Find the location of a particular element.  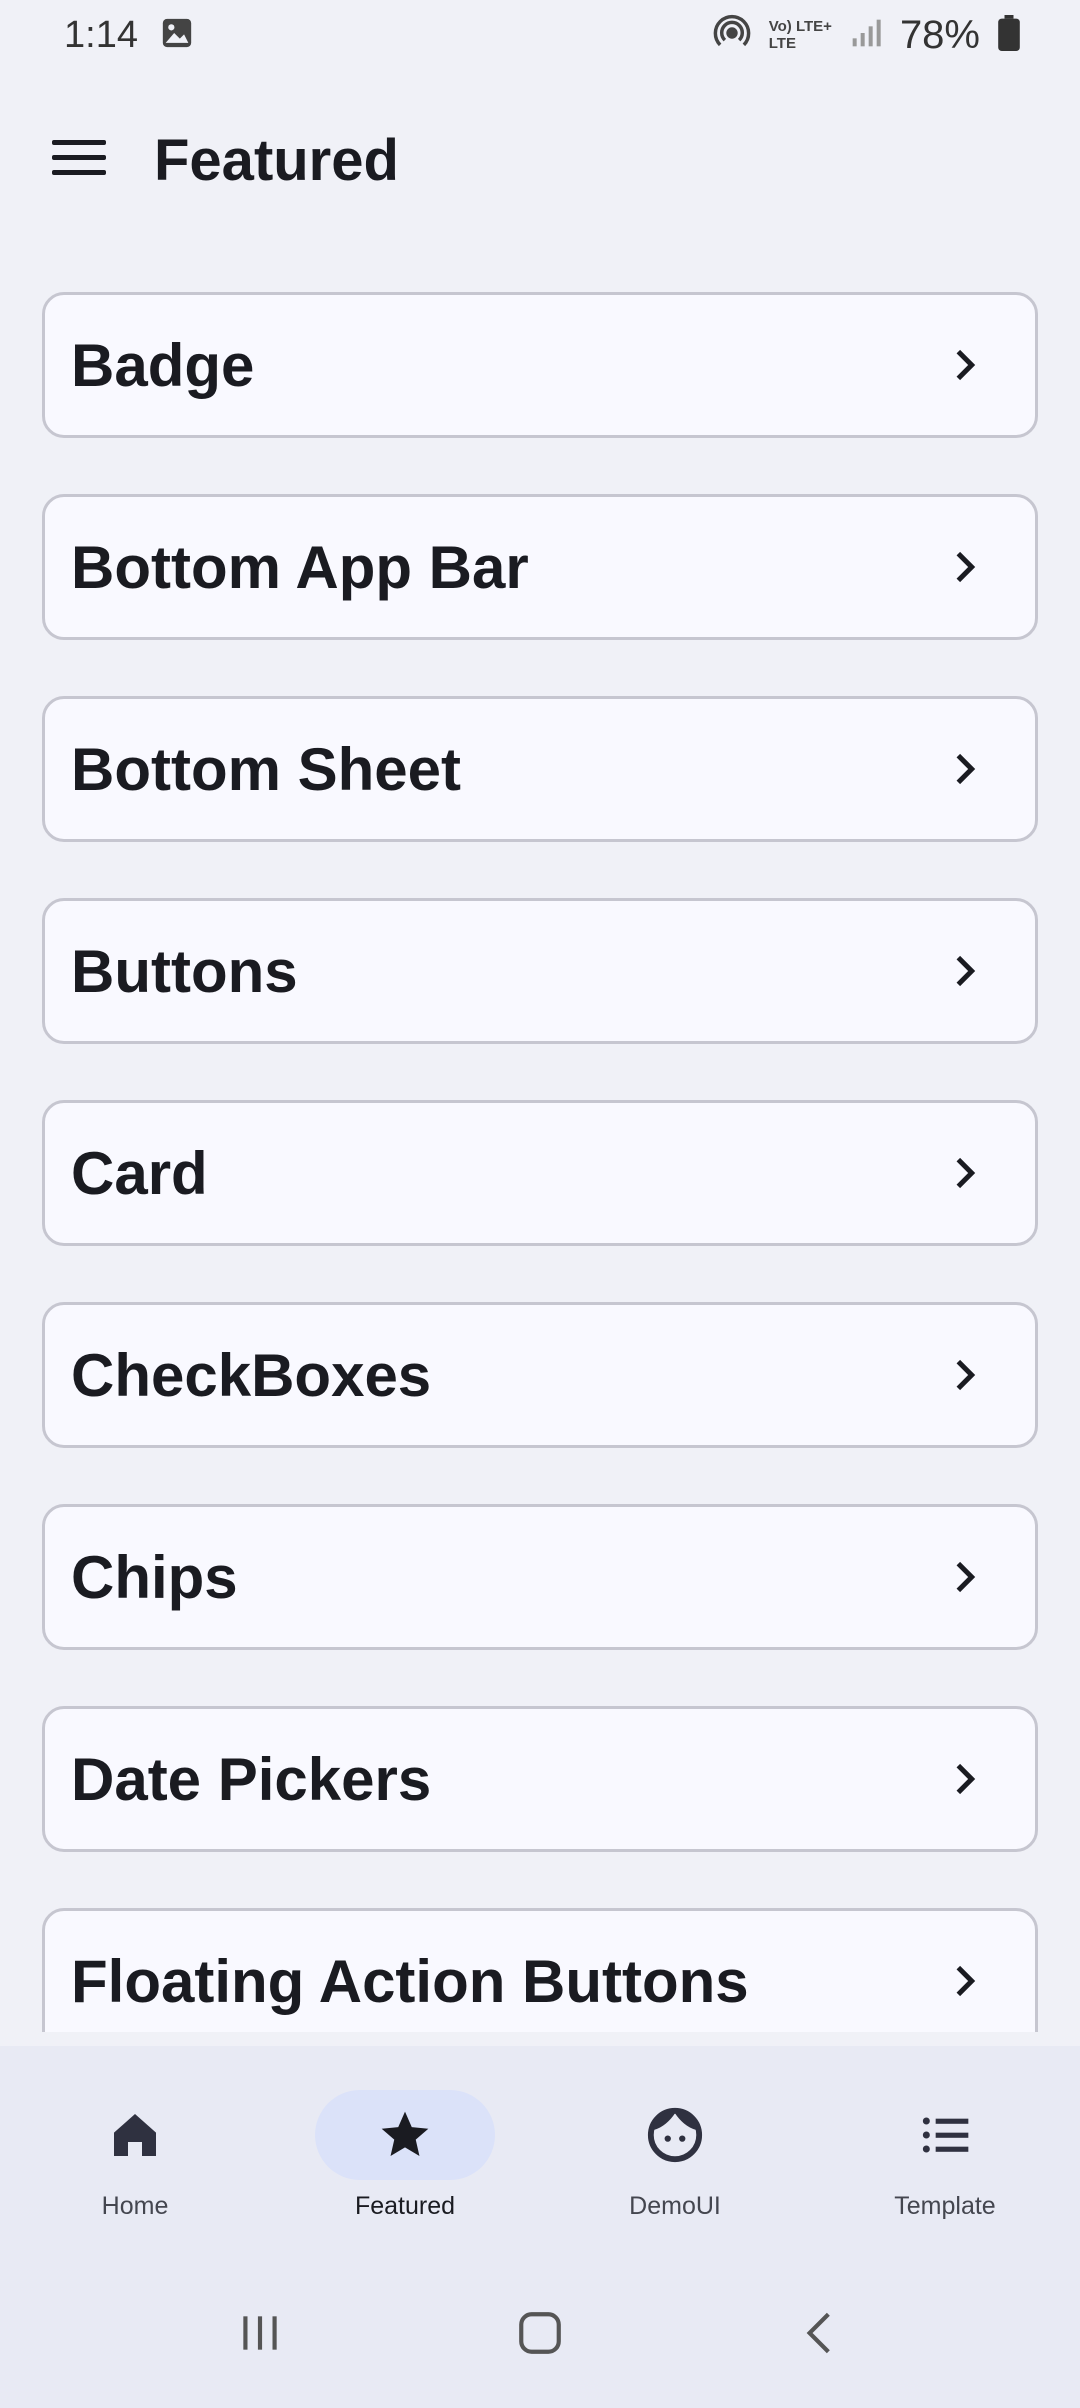

nav-label: Home is located at coordinates (135, 2206).